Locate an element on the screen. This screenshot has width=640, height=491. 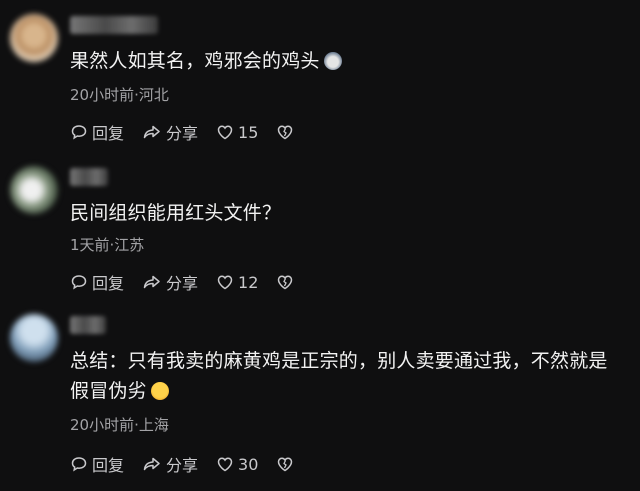
like-button: 15 is located at coordinates (237, 132).